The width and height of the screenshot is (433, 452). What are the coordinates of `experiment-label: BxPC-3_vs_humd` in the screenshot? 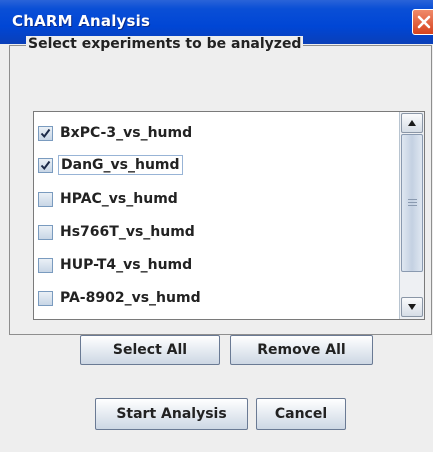 It's located at (126, 133).